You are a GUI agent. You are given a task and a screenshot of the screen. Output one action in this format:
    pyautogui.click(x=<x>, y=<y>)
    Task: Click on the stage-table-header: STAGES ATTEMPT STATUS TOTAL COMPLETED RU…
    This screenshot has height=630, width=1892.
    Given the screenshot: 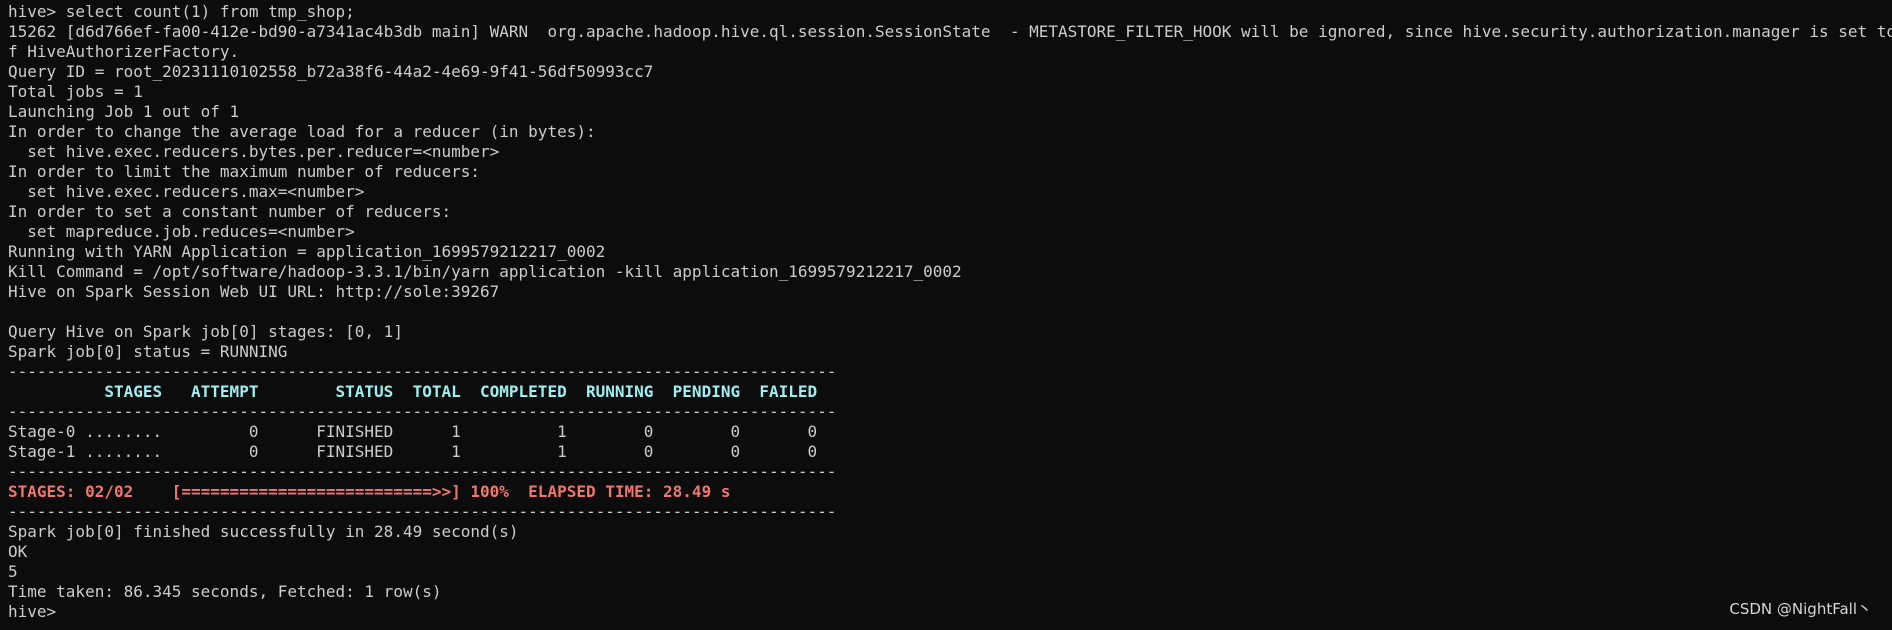 What is the action you would take?
    pyautogui.click(x=413, y=391)
    